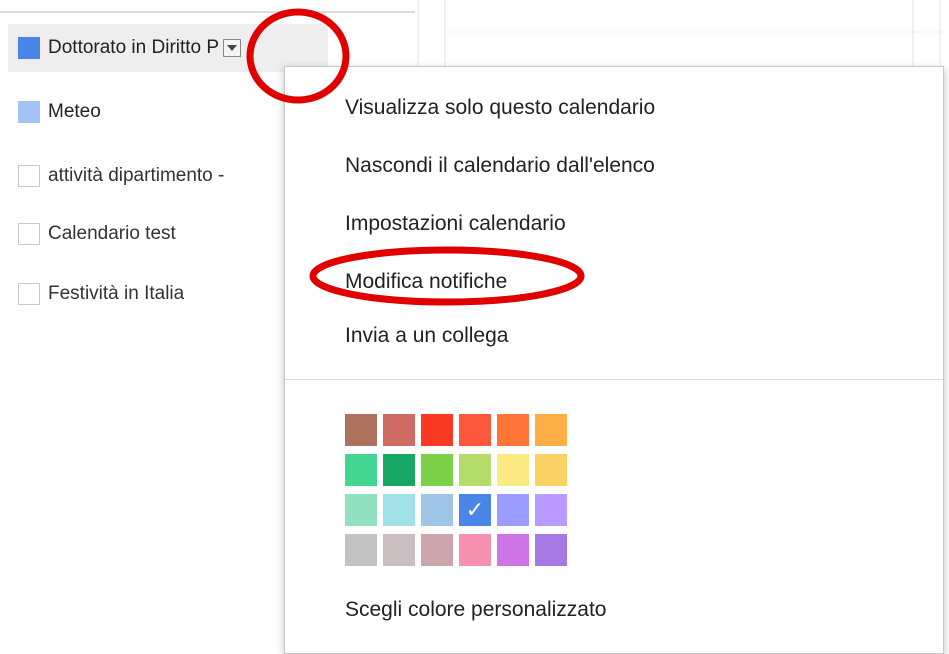 This screenshot has width=949, height=654. What do you see at coordinates (426, 336) in the screenshot?
I see `menu-item-send-to-colleague: Invia a un collega` at bounding box center [426, 336].